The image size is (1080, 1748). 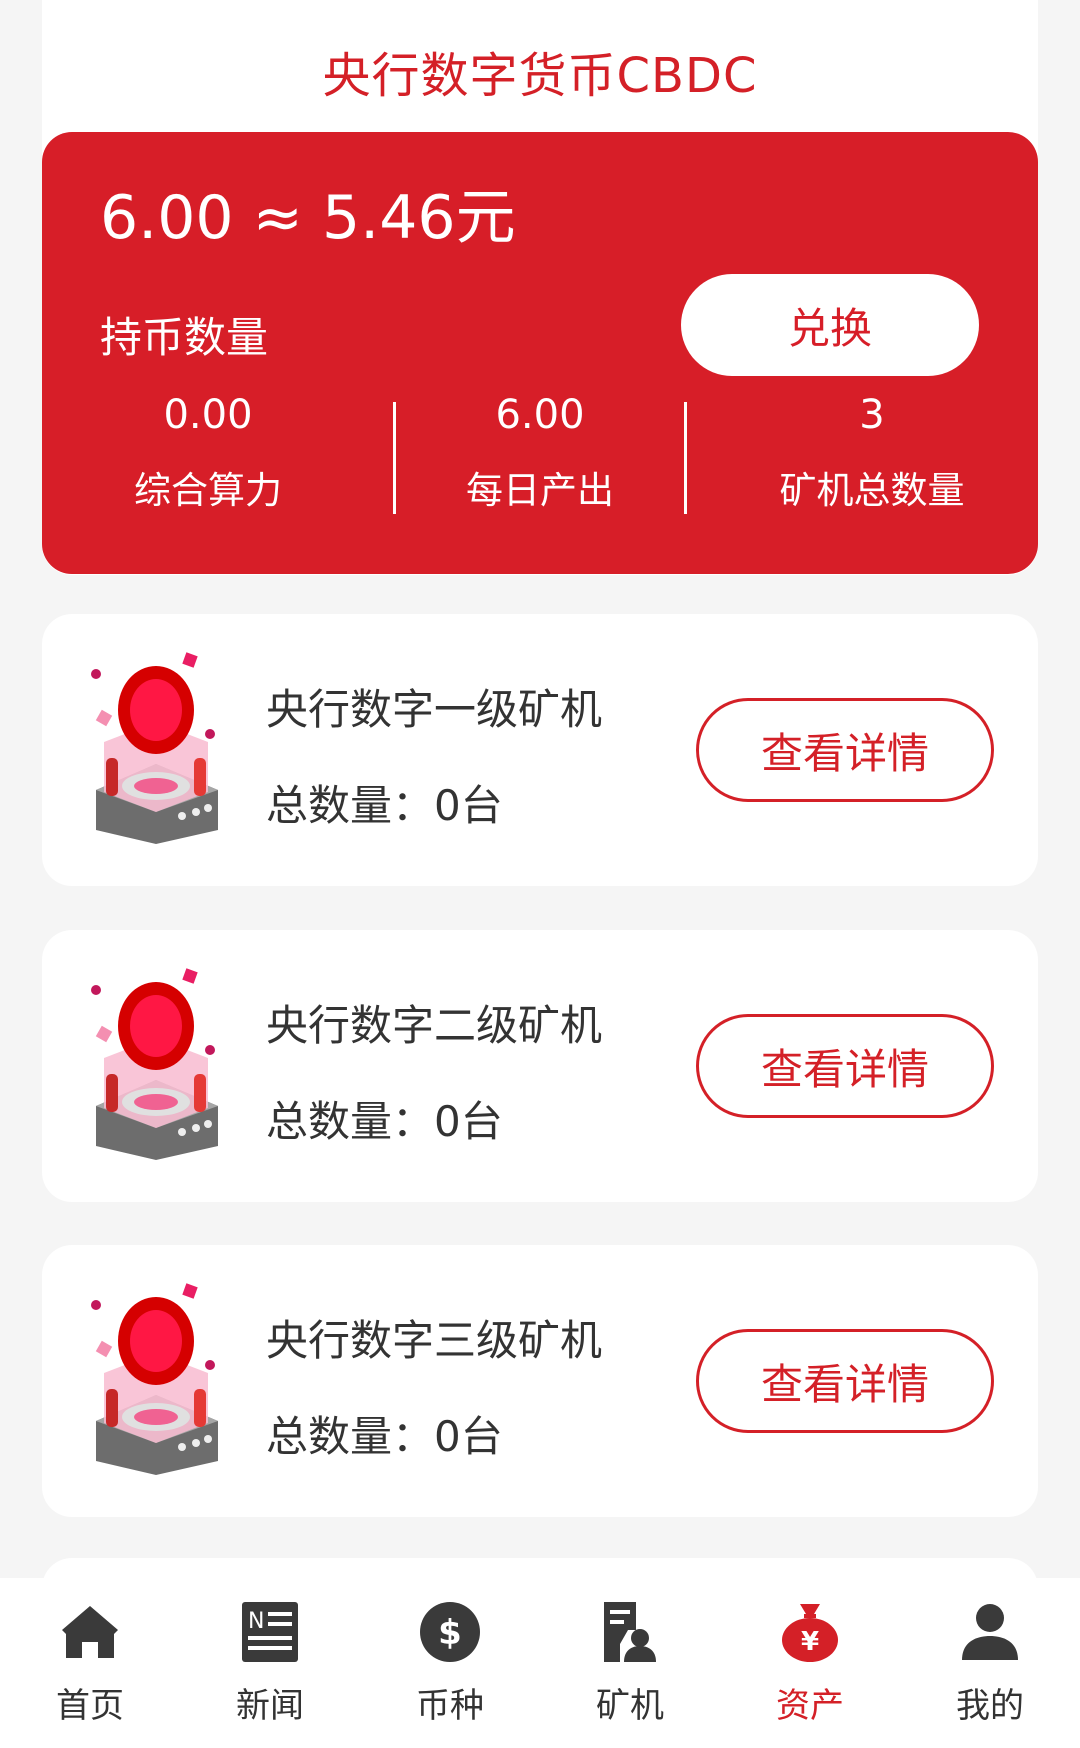 What do you see at coordinates (540, 750) in the screenshot?
I see `miner-card-level-1: 央行数字一级矿机 总数量：0台 查看详情` at bounding box center [540, 750].